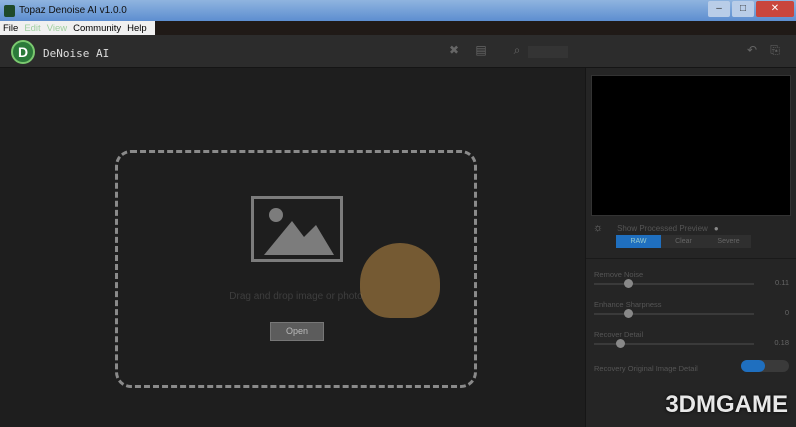 This screenshot has height=427, width=796. What do you see at coordinates (137, 28) in the screenshot?
I see `menu-help: Help` at bounding box center [137, 28].